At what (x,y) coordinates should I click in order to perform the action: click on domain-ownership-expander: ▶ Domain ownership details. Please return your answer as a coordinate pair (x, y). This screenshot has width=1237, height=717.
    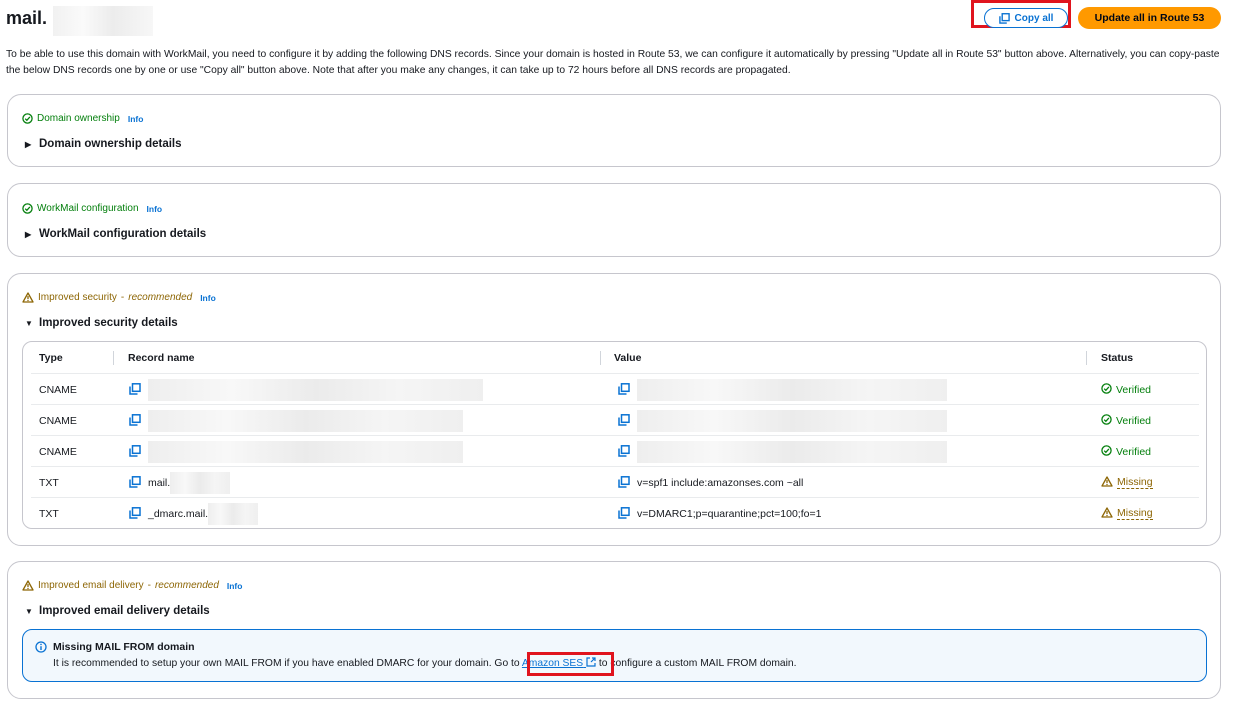
    Looking at the image, I should click on (103, 144).